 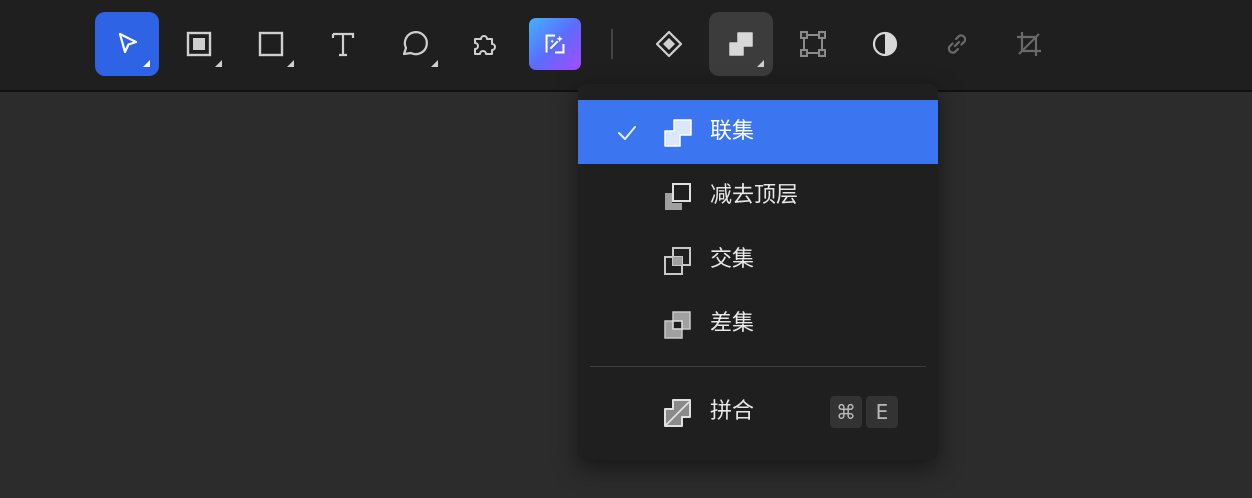 I want to click on rectangle-icon, so click(x=271, y=44).